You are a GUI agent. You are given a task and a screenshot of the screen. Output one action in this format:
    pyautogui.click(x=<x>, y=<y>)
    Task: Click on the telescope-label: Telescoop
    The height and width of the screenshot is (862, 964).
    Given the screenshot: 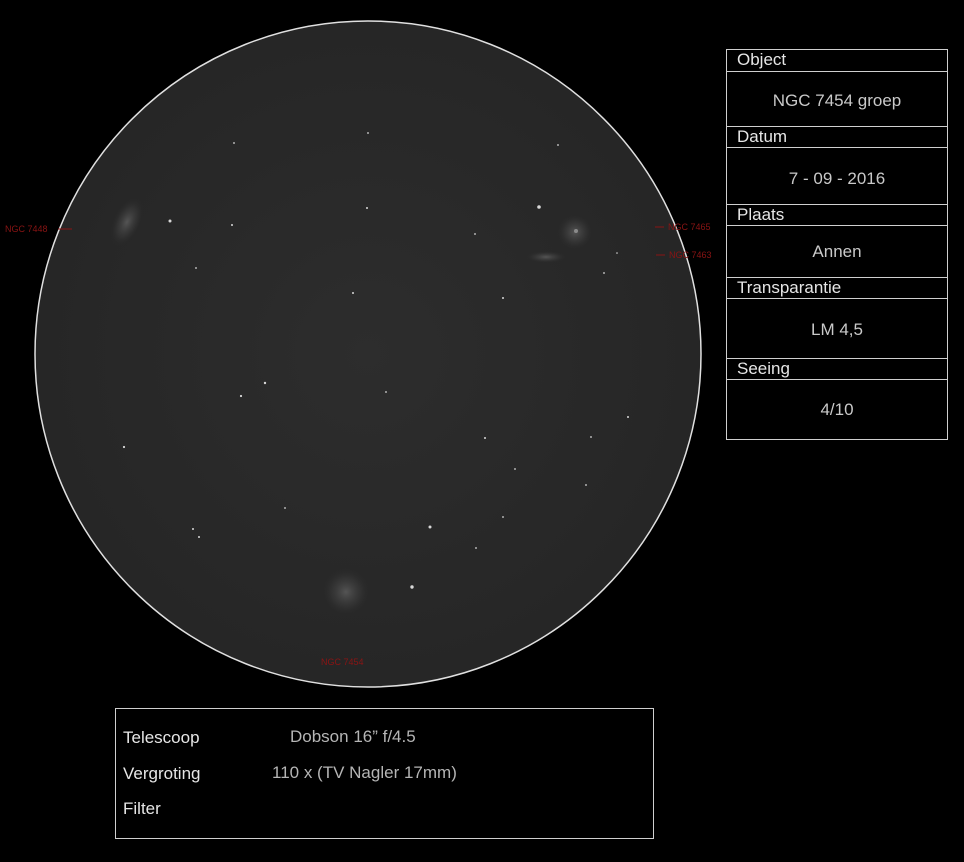 What is the action you would take?
    pyautogui.click(x=161, y=737)
    